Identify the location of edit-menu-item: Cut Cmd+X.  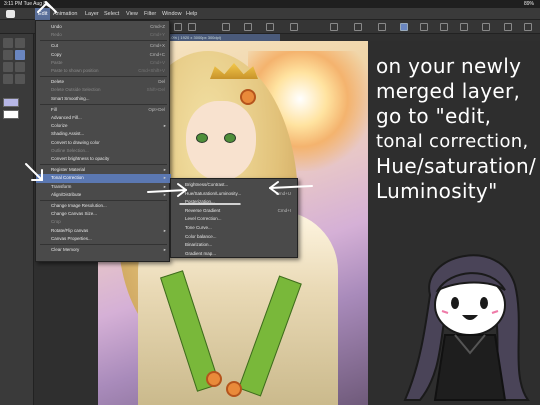
(103, 46).